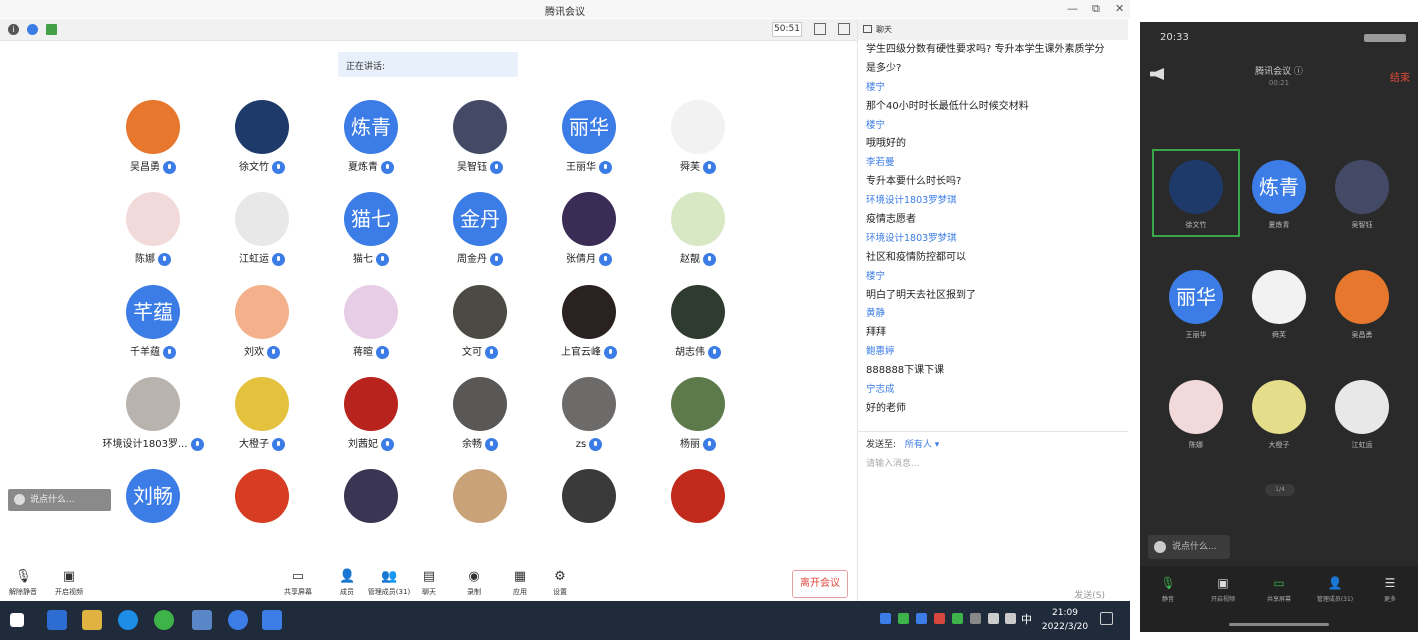 This screenshot has width=1428, height=640. Describe the element at coordinates (1279, 70) in the screenshot. I see `phone-meeting-title: 腾讯会议 ⓘ` at that location.